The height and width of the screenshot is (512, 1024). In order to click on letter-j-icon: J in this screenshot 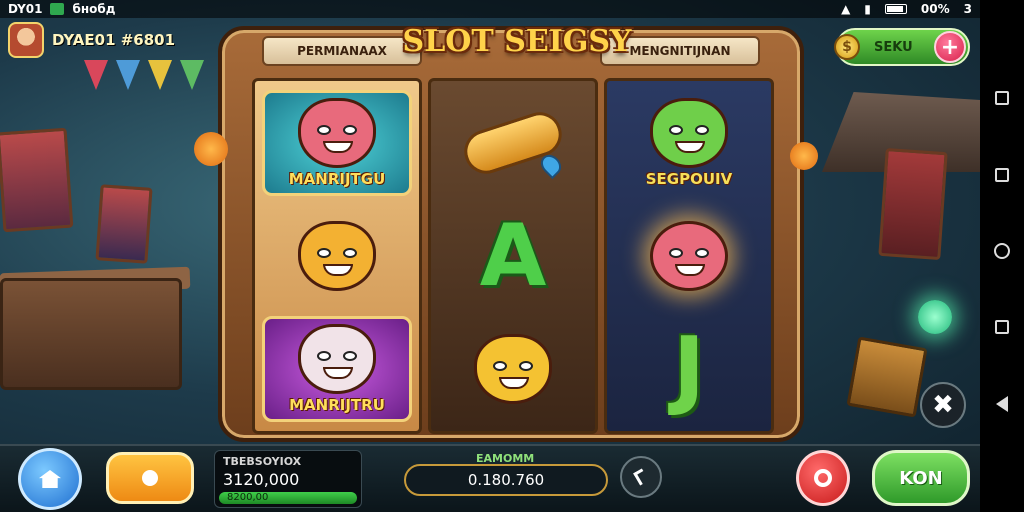, I will do `click(689, 368)`.